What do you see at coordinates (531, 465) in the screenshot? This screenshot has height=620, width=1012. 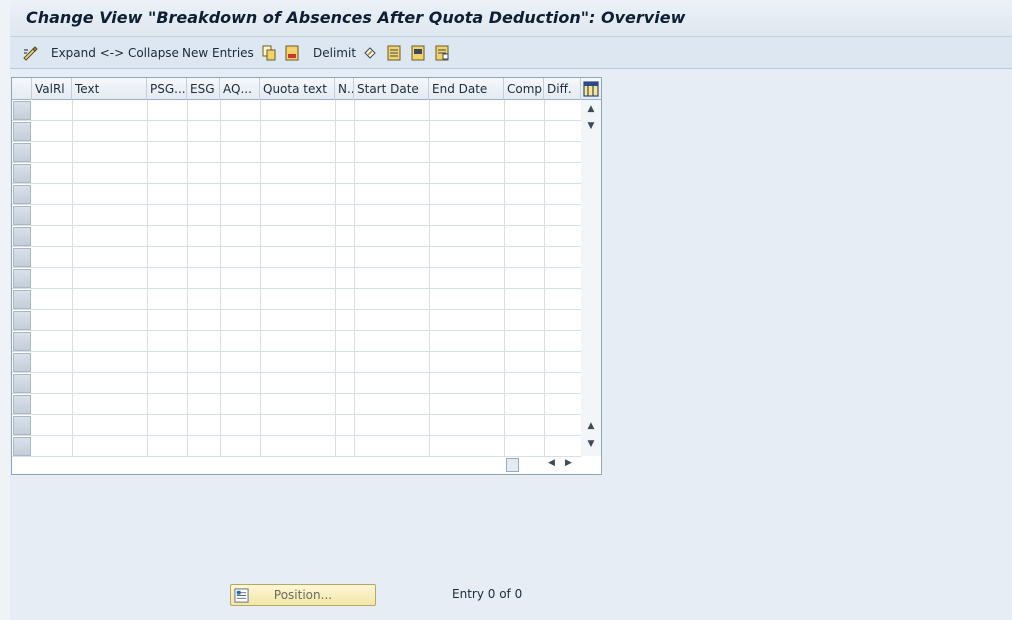 I see `horizontal-scroll-track` at bounding box center [531, 465].